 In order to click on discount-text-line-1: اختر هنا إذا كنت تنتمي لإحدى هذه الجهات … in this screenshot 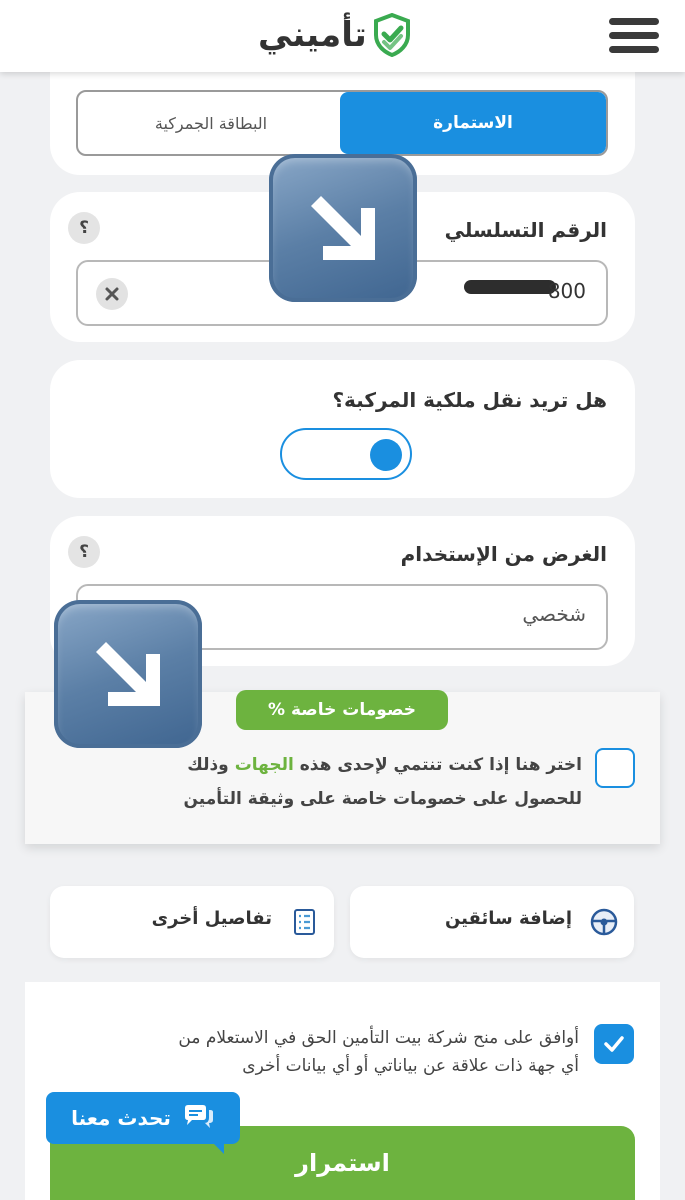, I will do `click(322, 765)`.